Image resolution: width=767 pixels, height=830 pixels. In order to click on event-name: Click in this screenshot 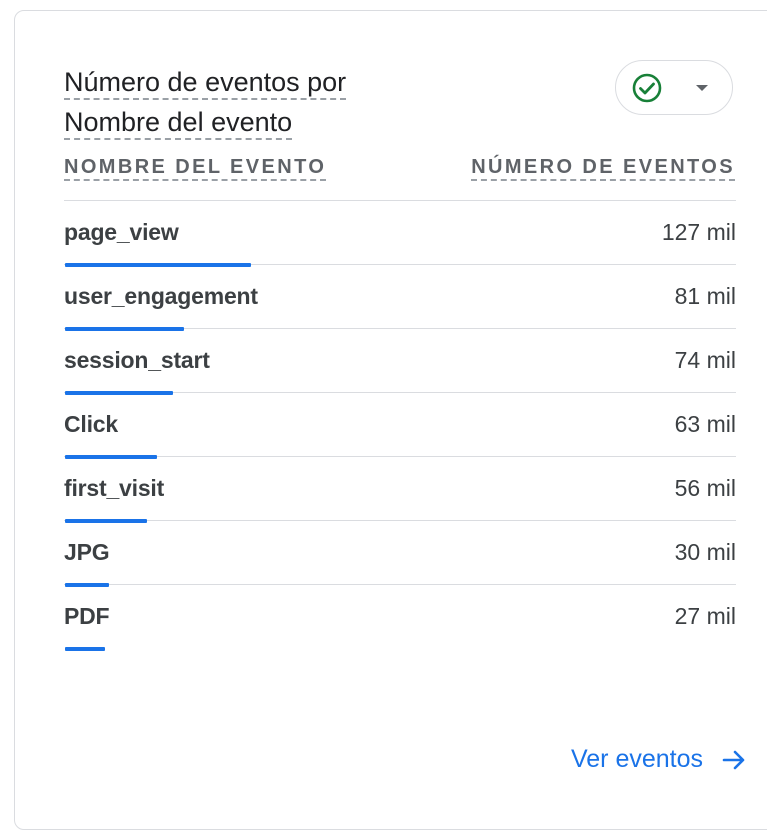, I will do `click(91, 424)`.